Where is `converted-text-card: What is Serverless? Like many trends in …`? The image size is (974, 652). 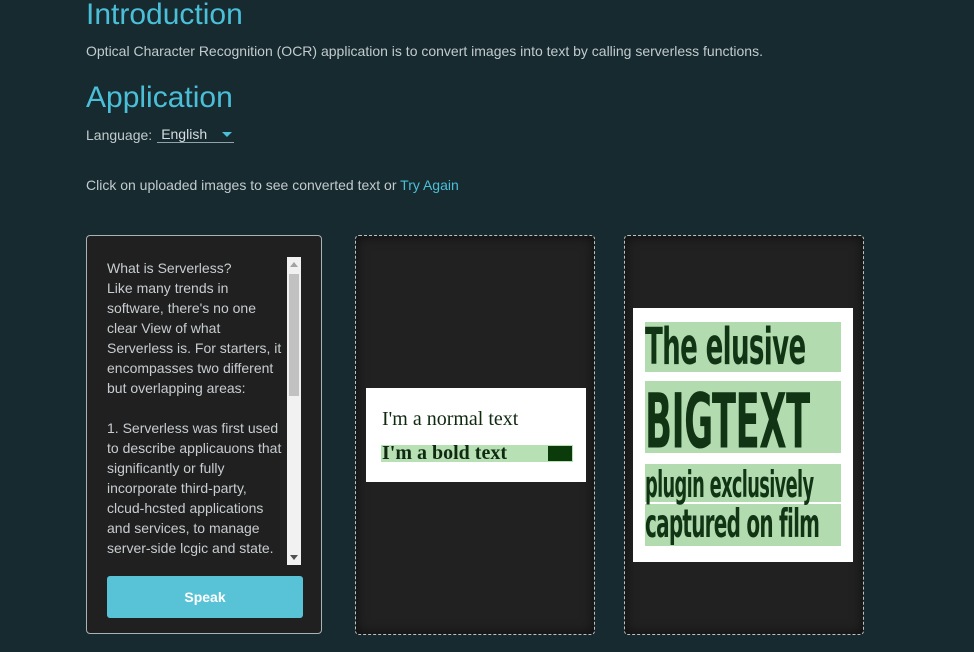 converted-text-card: What is Serverless? Like many trends in … is located at coordinates (204, 434).